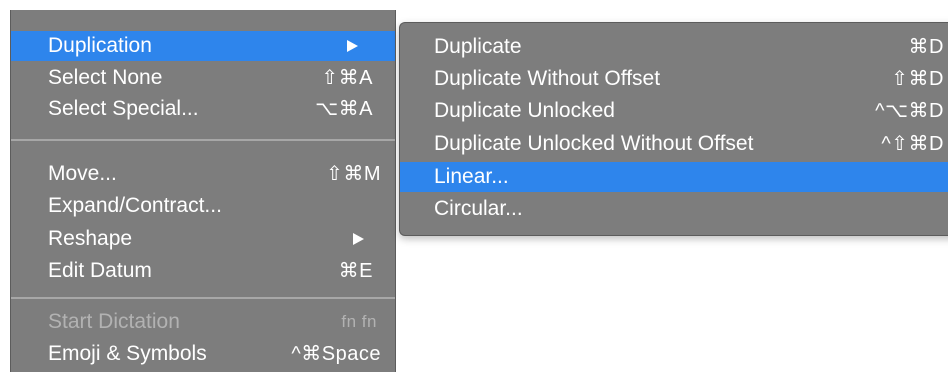  I want to click on menu-item-label: Duplicate Without Offset, so click(547, 78).